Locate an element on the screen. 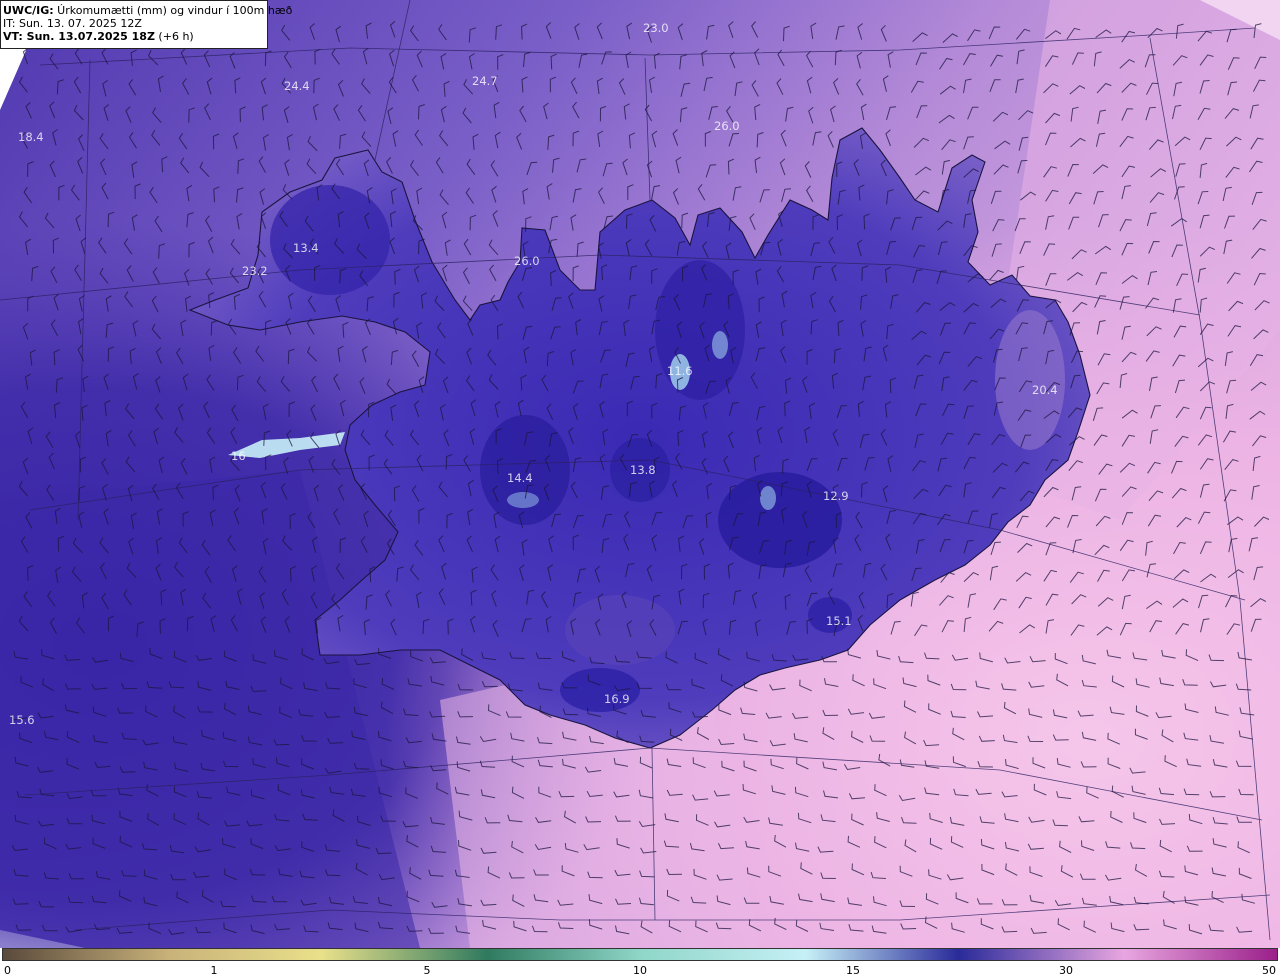 The width and height of the screenshot is (1280, 978). map-label: 24.4 is located at coordinates (297, 86).